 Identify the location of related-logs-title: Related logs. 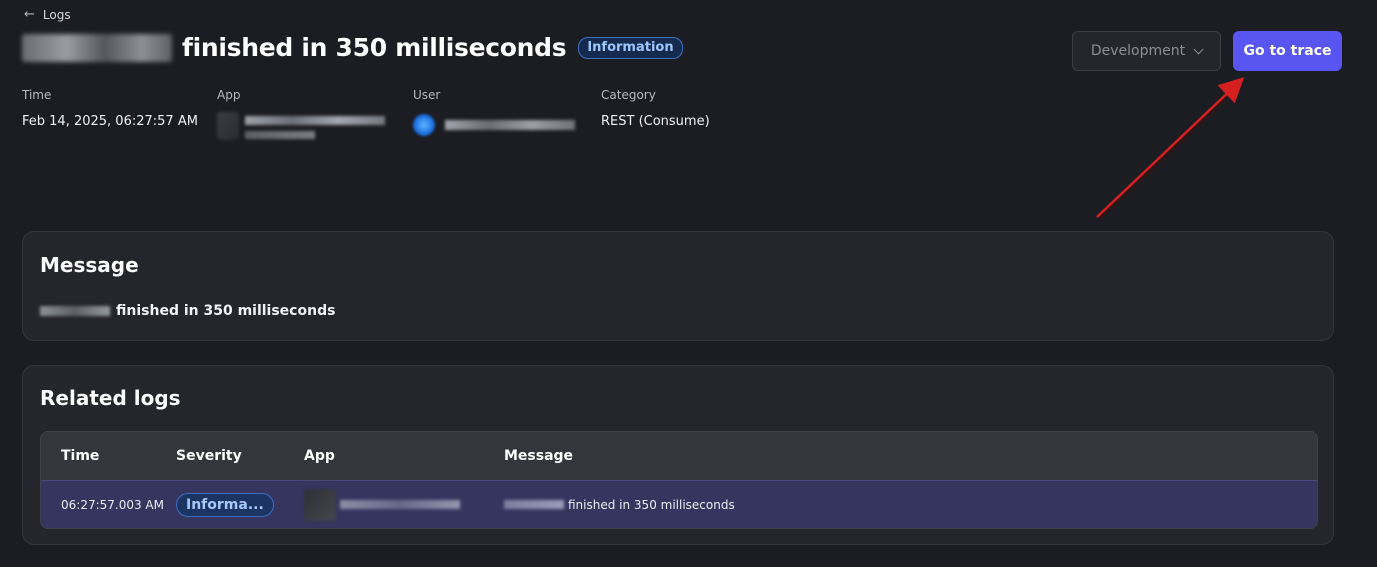
(110, 398).